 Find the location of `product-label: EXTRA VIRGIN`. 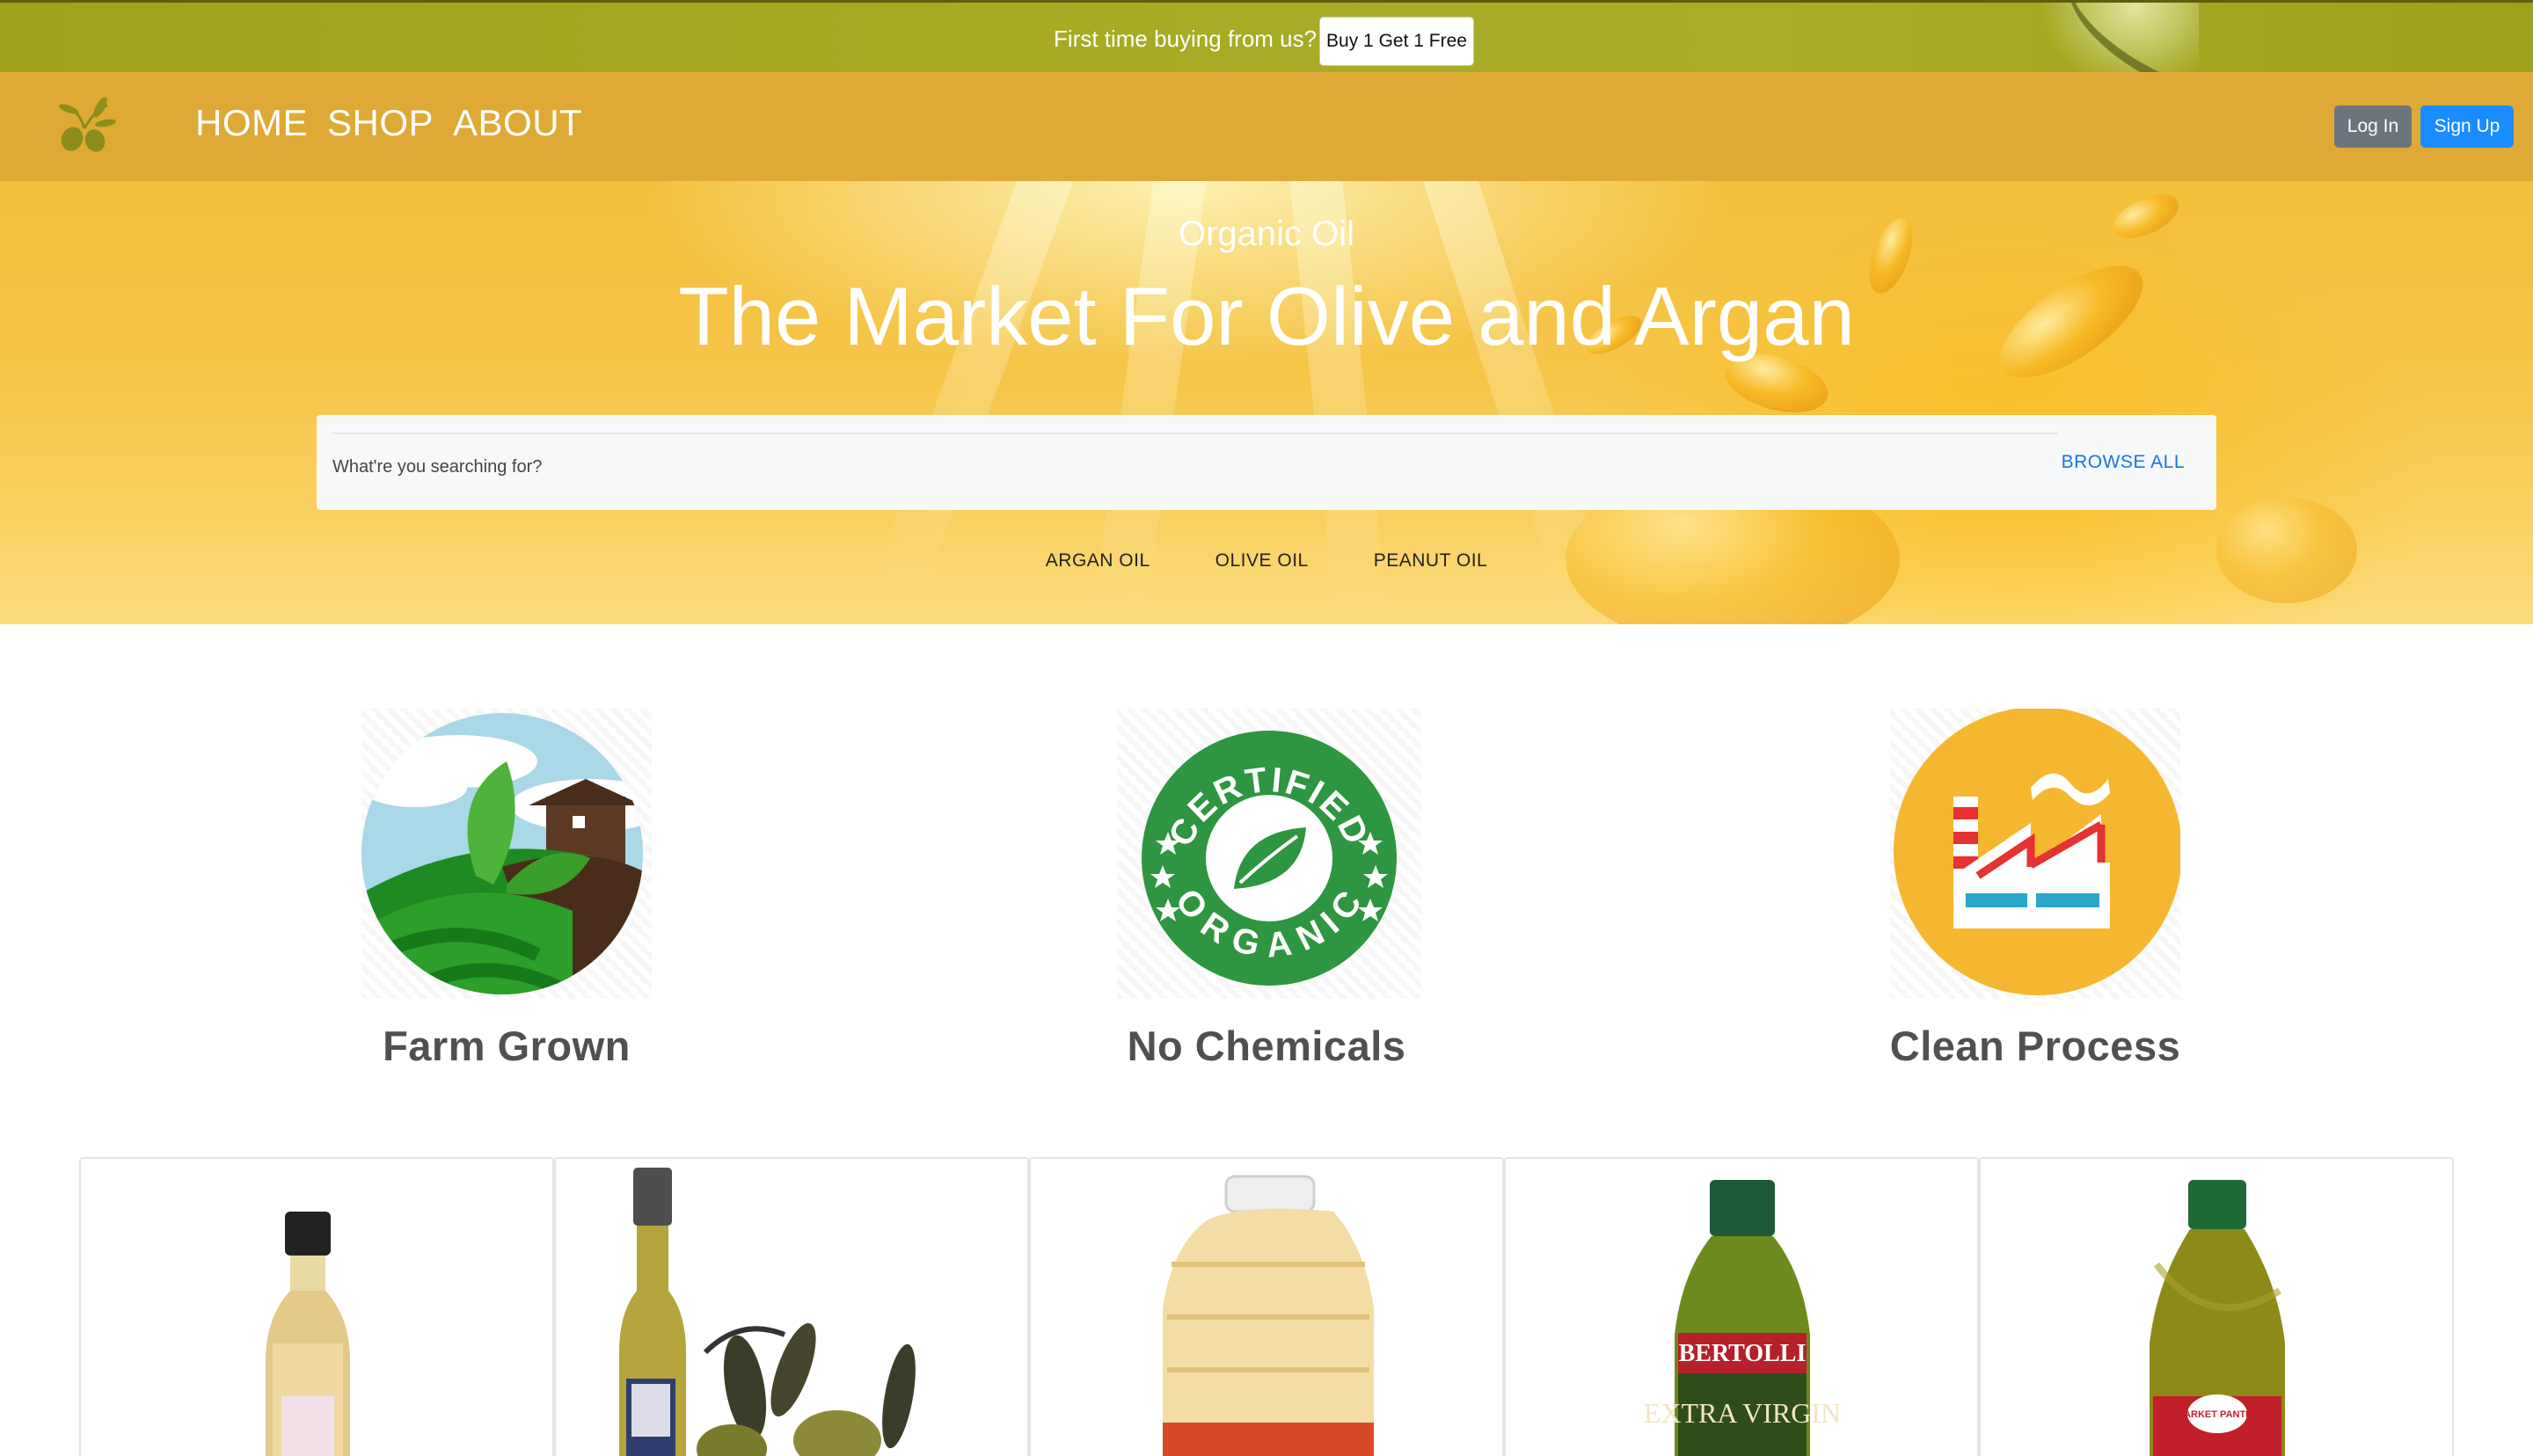

product-label: EXTRA VIRGIN is located at coordinates (1742, 1413).